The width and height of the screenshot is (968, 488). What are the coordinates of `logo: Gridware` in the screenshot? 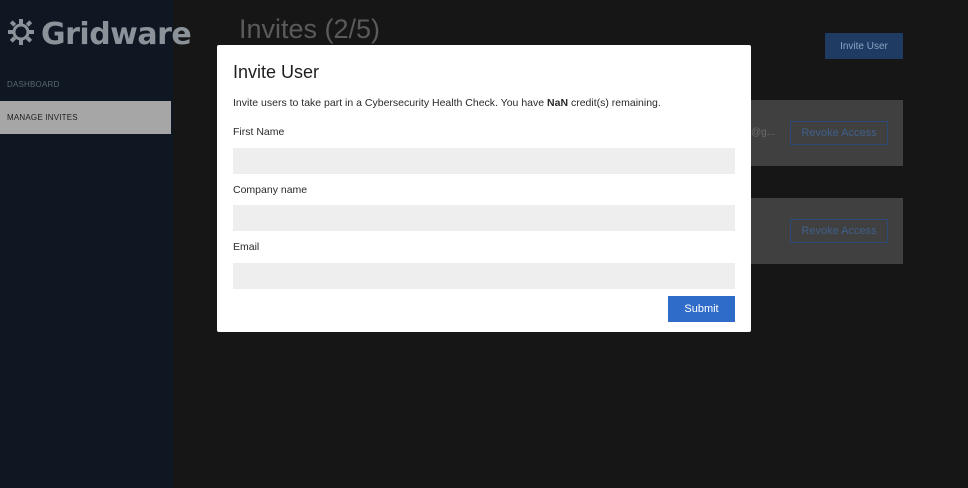 It's located at (99, 34).